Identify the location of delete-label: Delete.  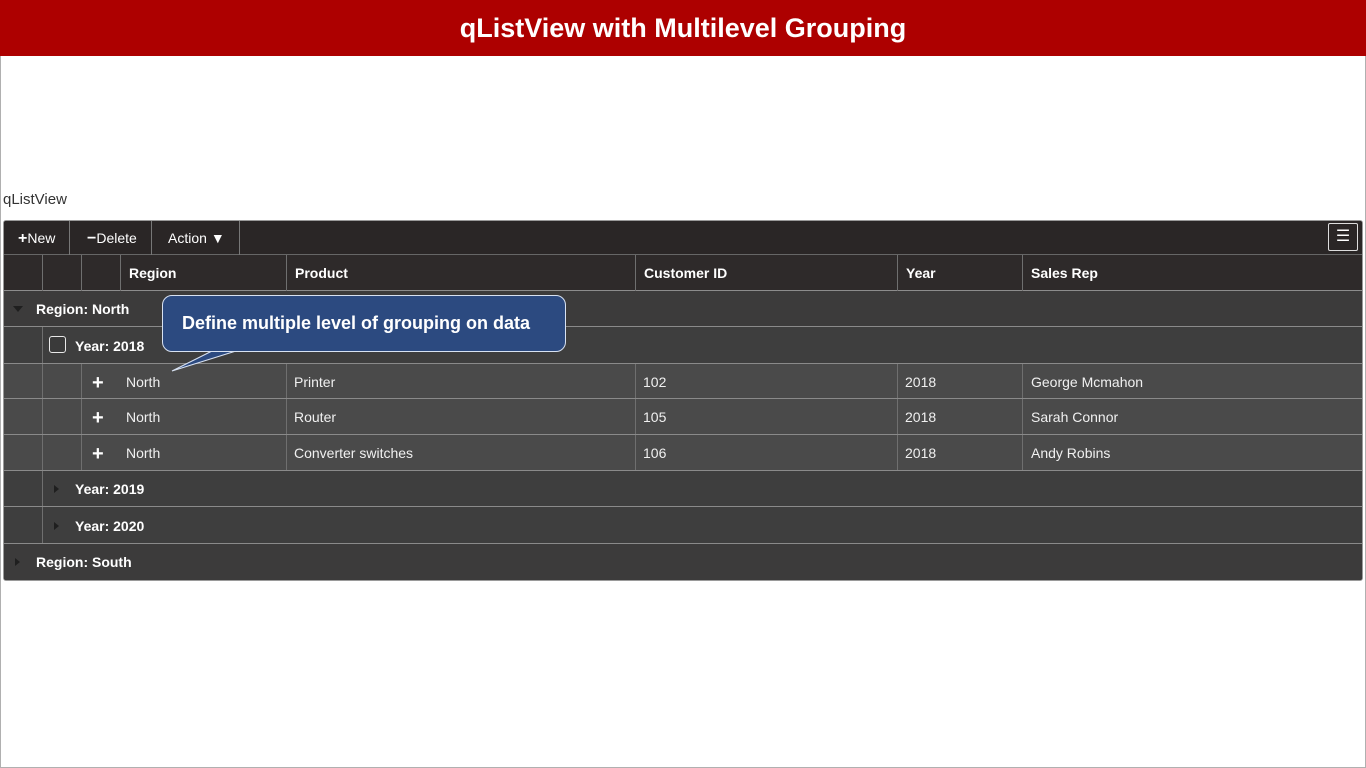
(116, 238).